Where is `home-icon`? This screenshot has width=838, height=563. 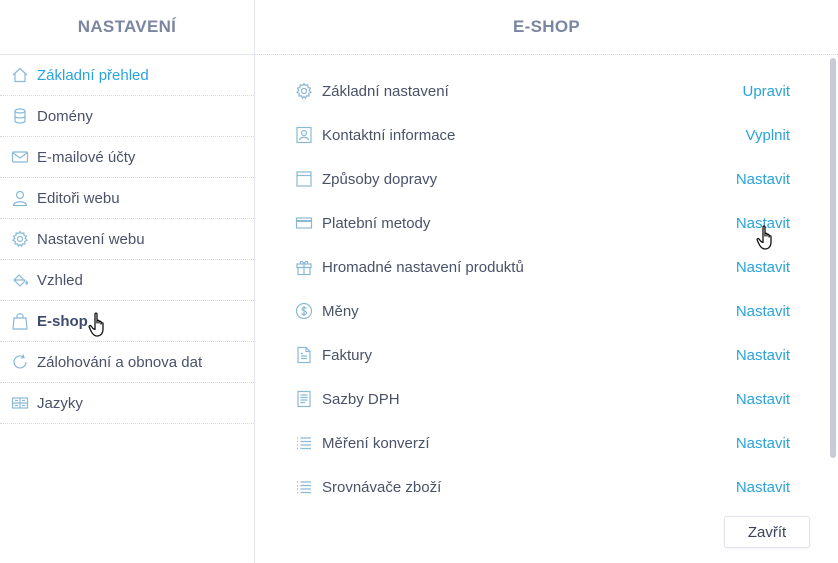 home-icon is located at coordinates (20, 75).